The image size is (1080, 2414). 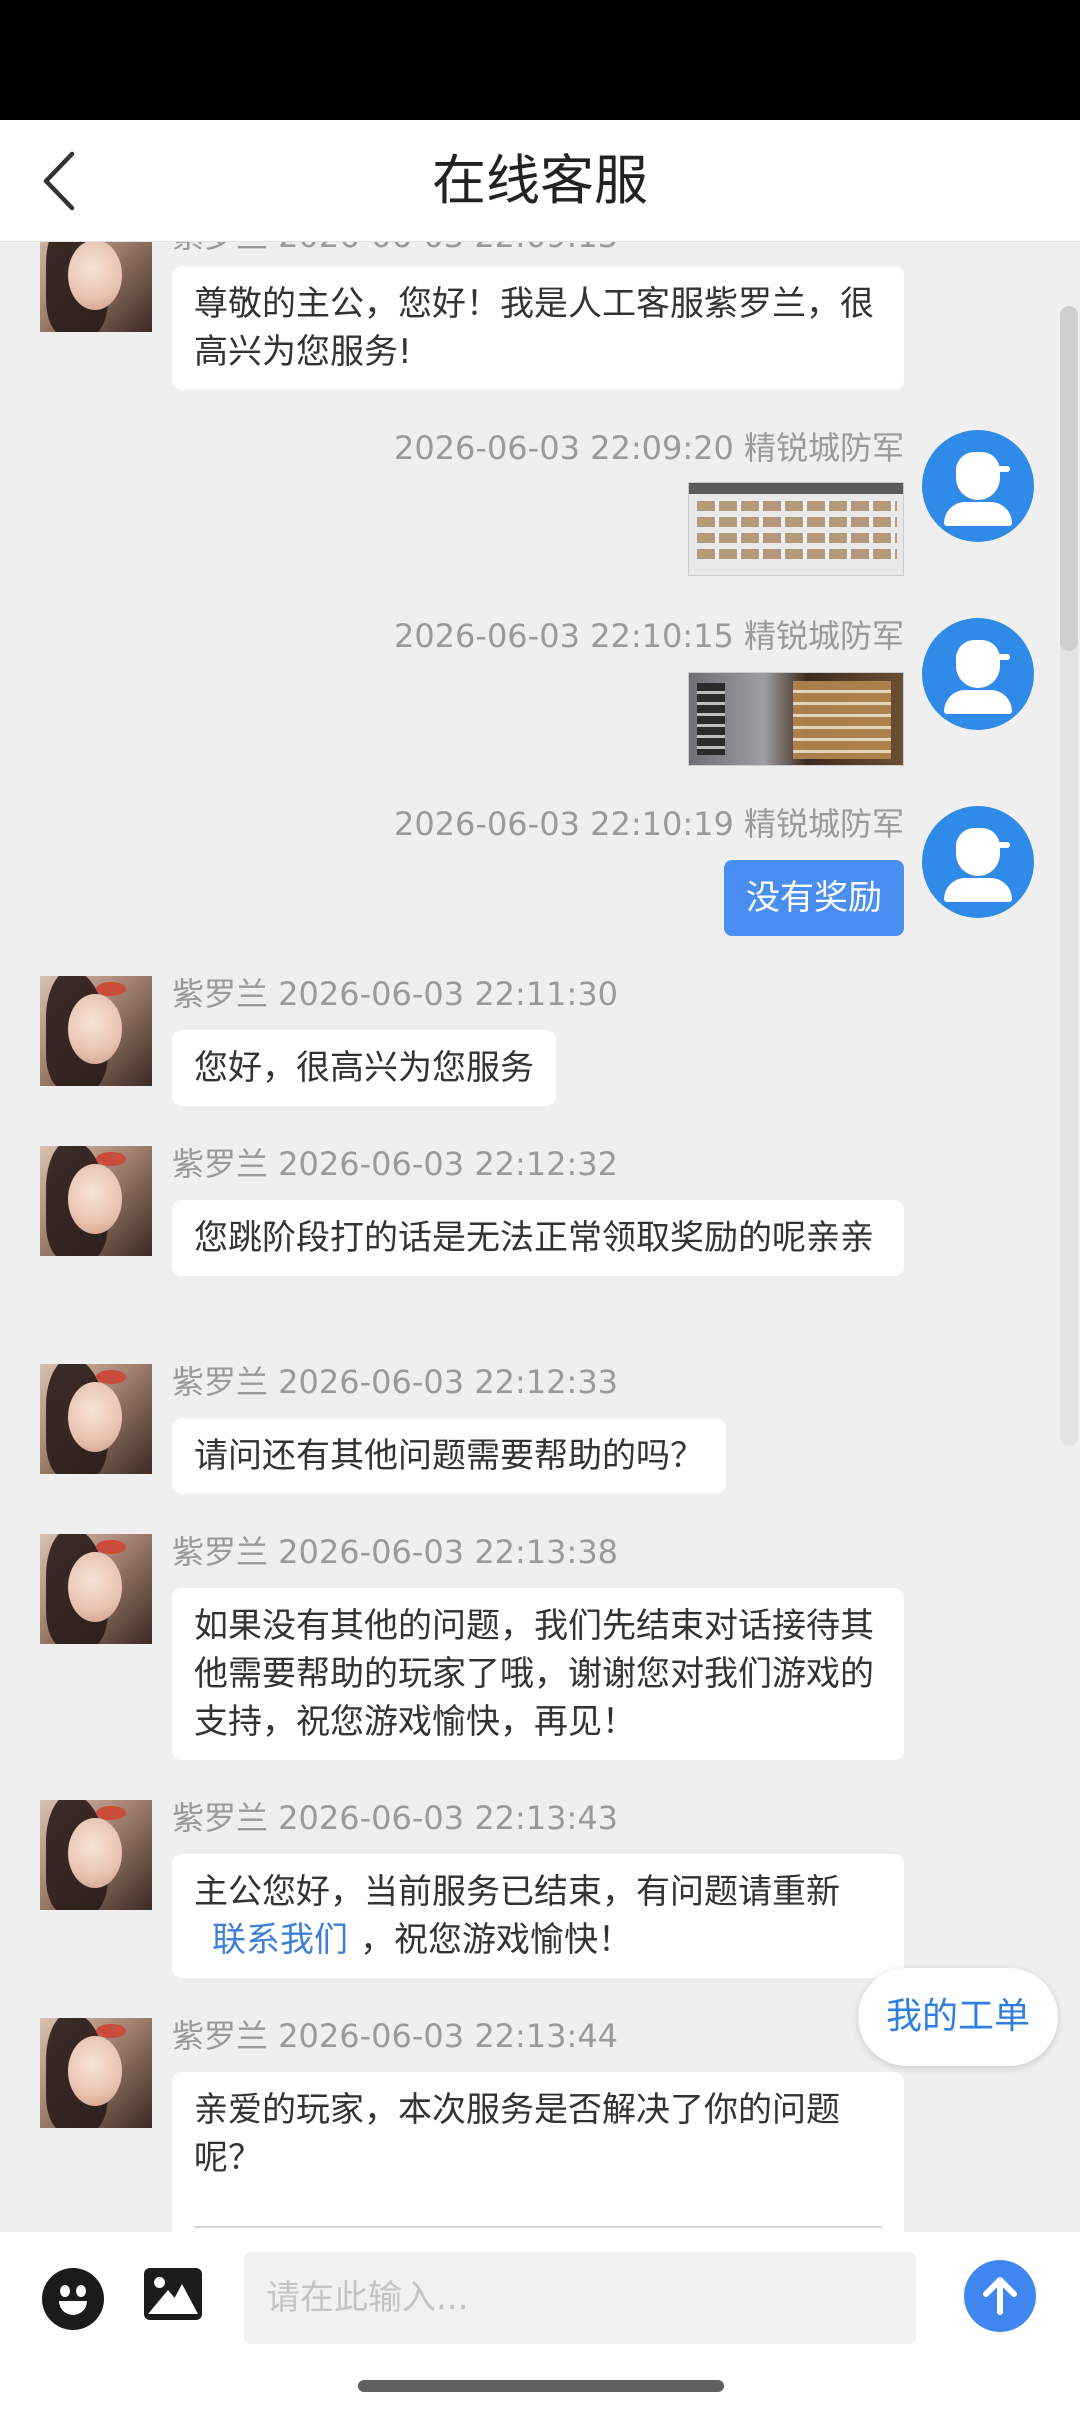 I want to click on message-meta: 2026-06-03 22:09:20 精锐城防军, so click(x=648, y=448).